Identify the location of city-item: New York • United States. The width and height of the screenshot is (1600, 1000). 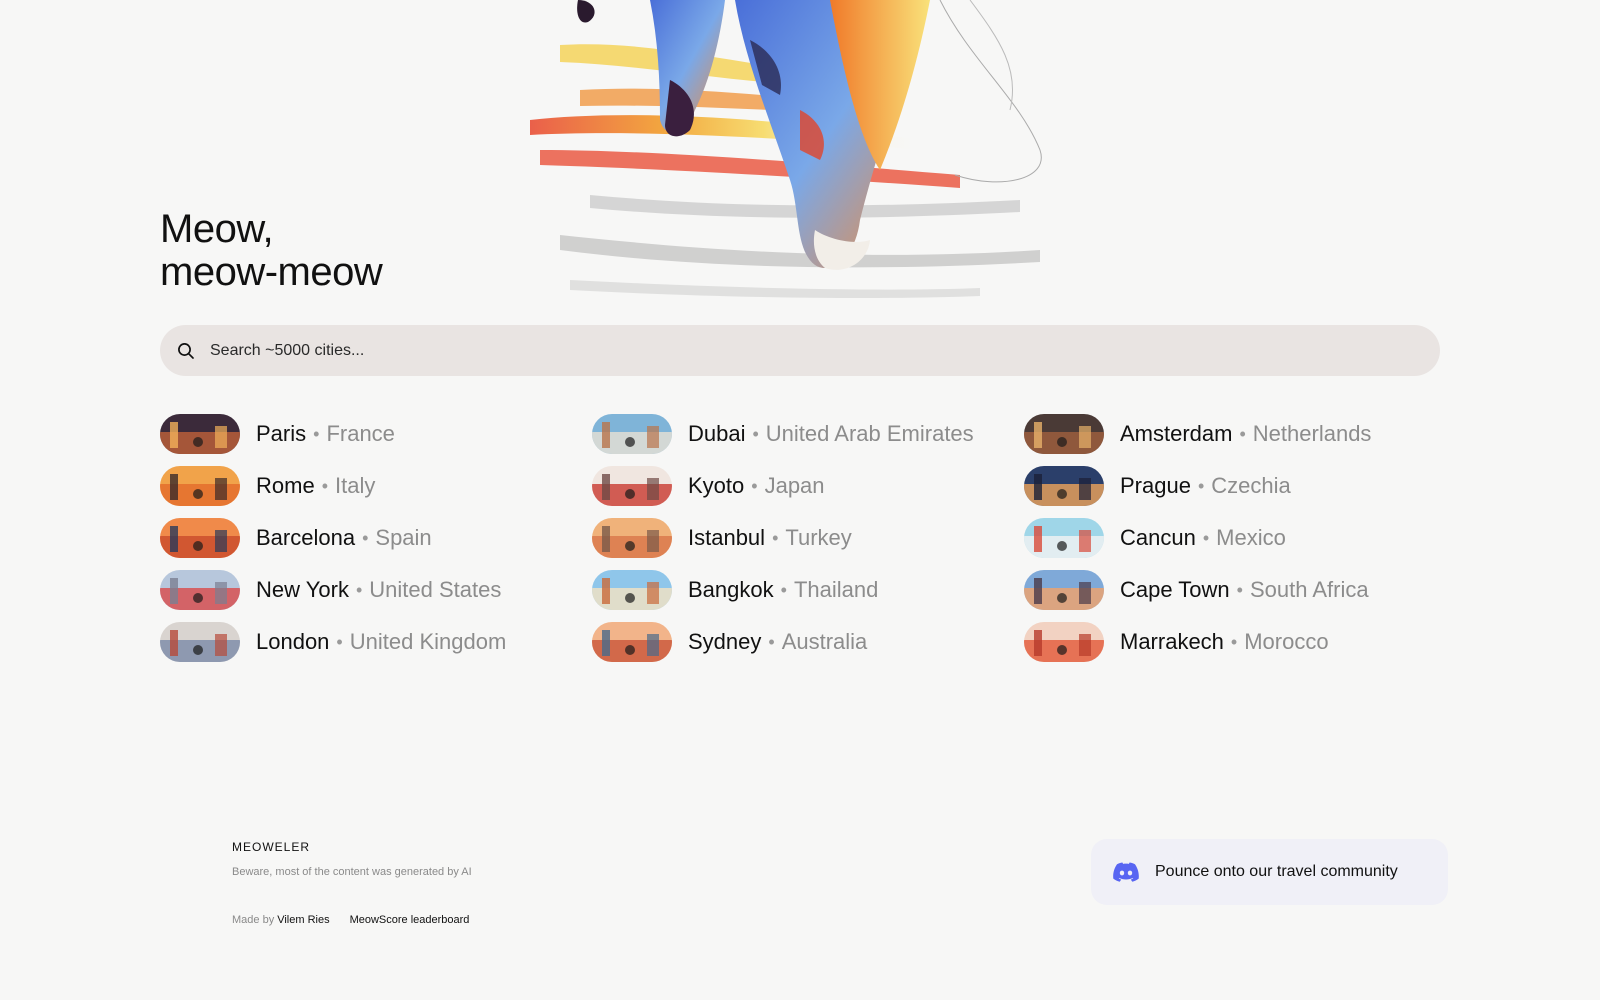
(376, 590).